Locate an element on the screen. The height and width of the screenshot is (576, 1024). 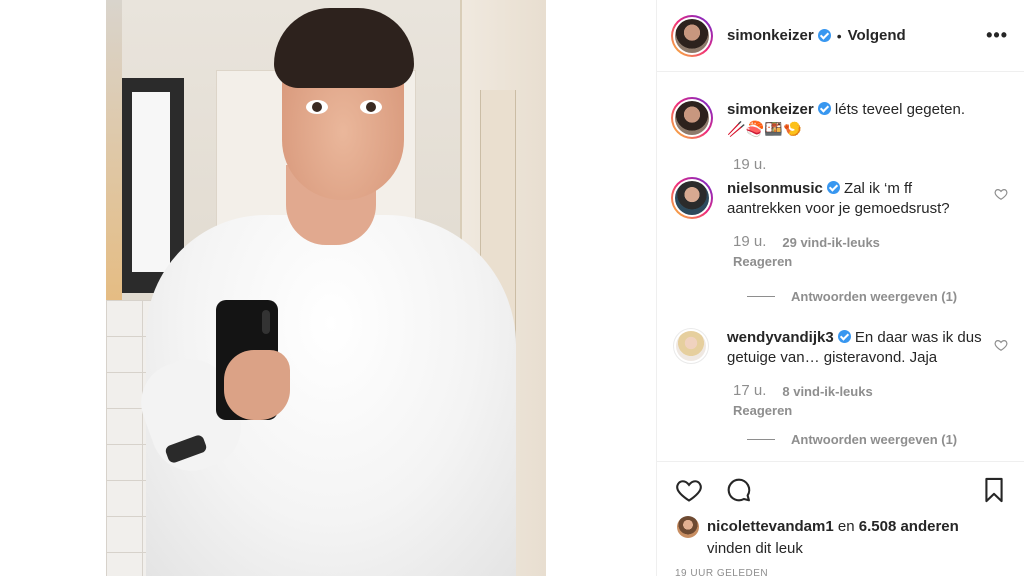
comment-meta: 17 u. 8 vind-ik-leuks is located at coordinates (870, 390).